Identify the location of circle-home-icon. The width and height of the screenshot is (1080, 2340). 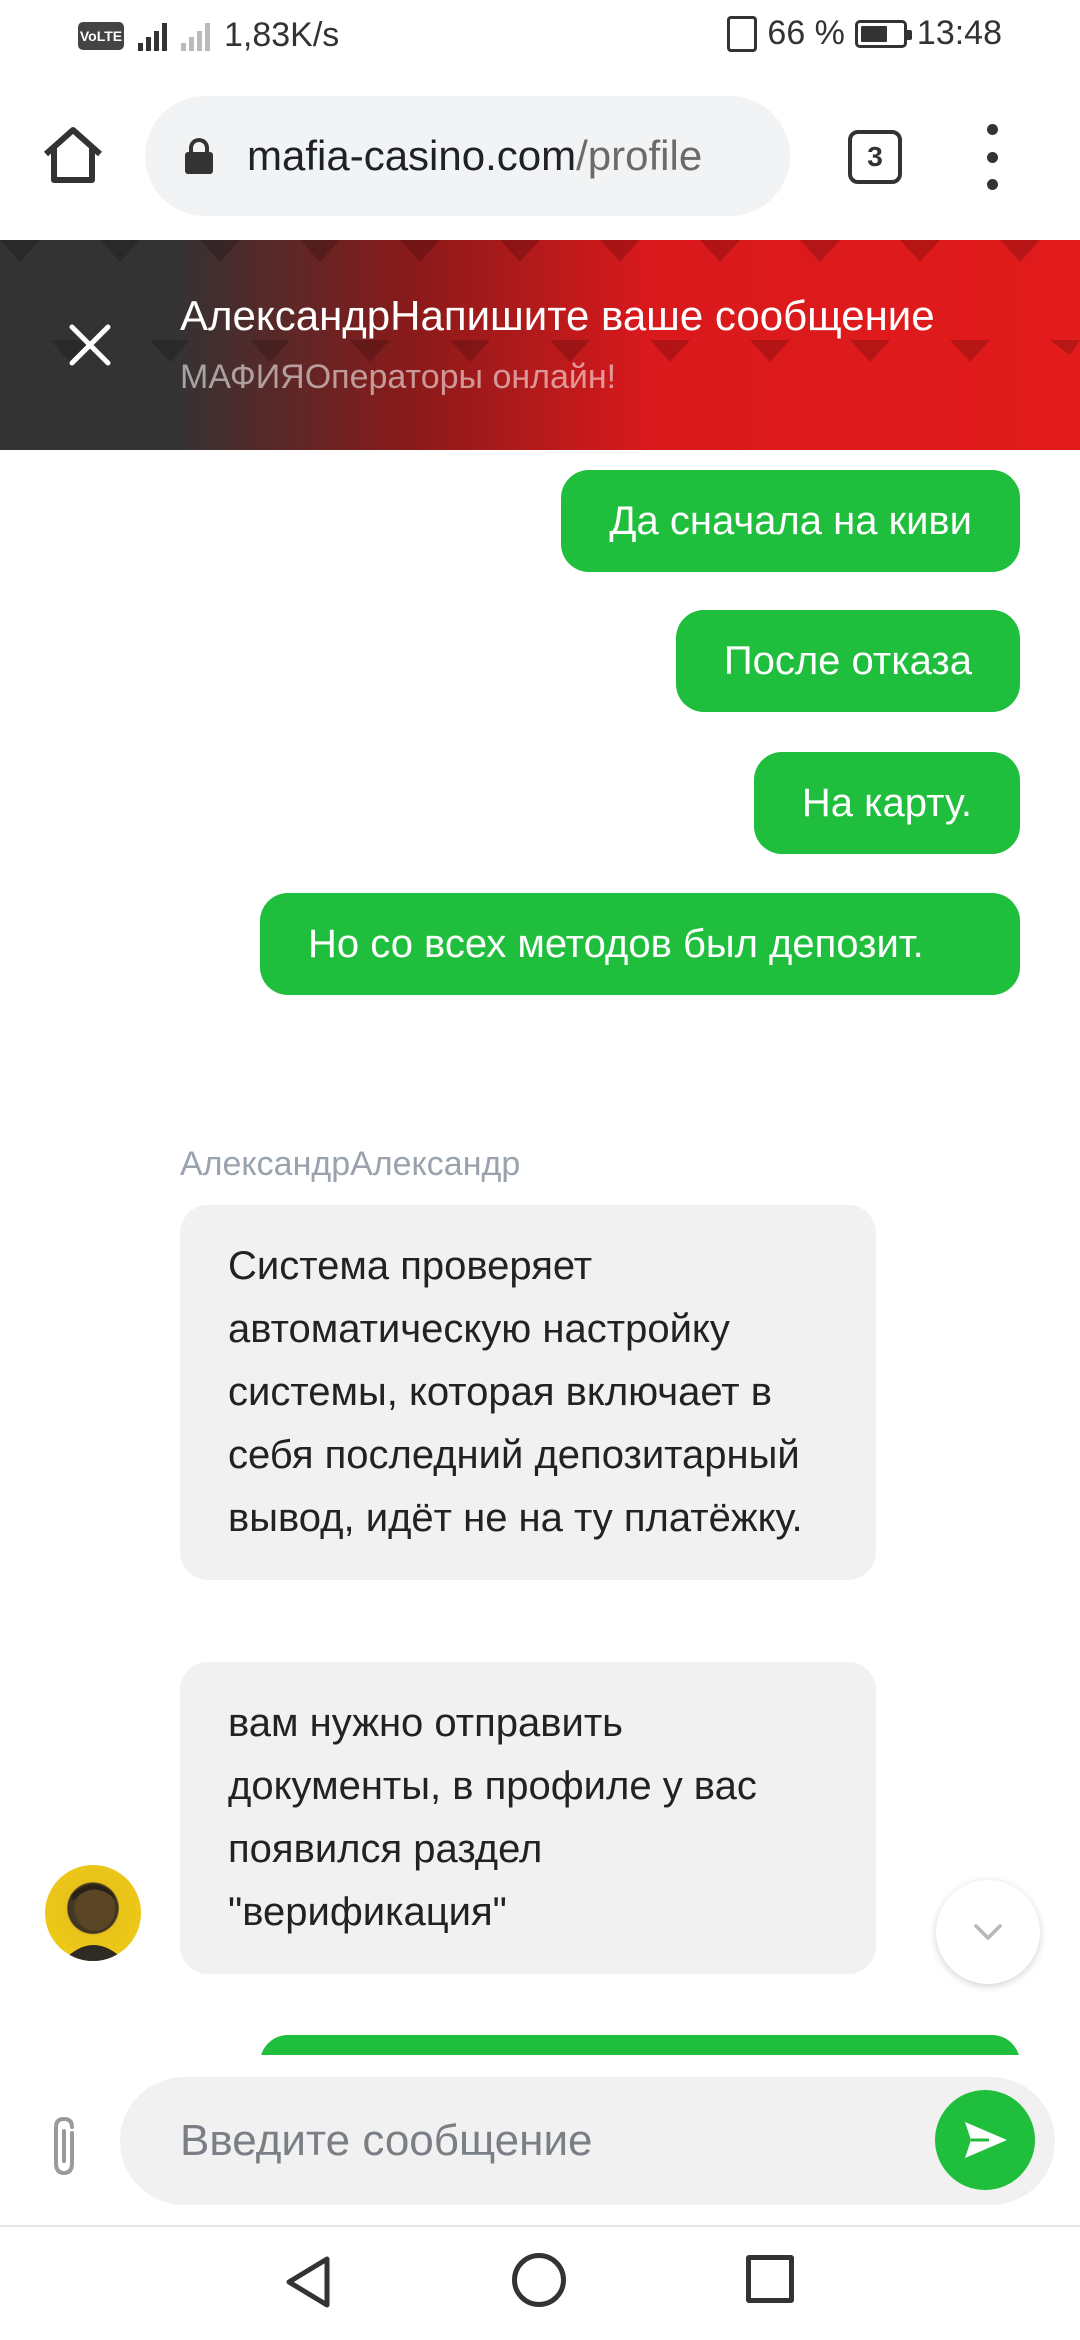
(539, 2280).